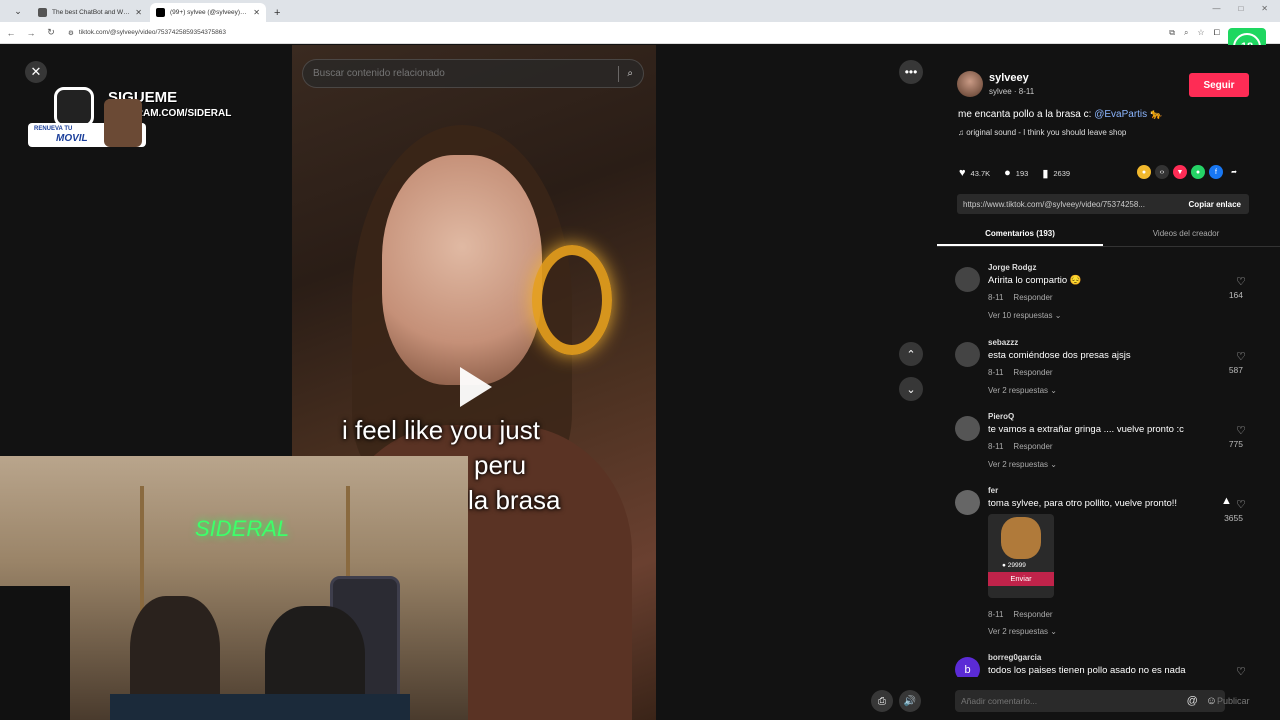  Describe the element at coordinates (1234, 172) in the screenshot. I see `share-arrow-icon: ➦` at that location.